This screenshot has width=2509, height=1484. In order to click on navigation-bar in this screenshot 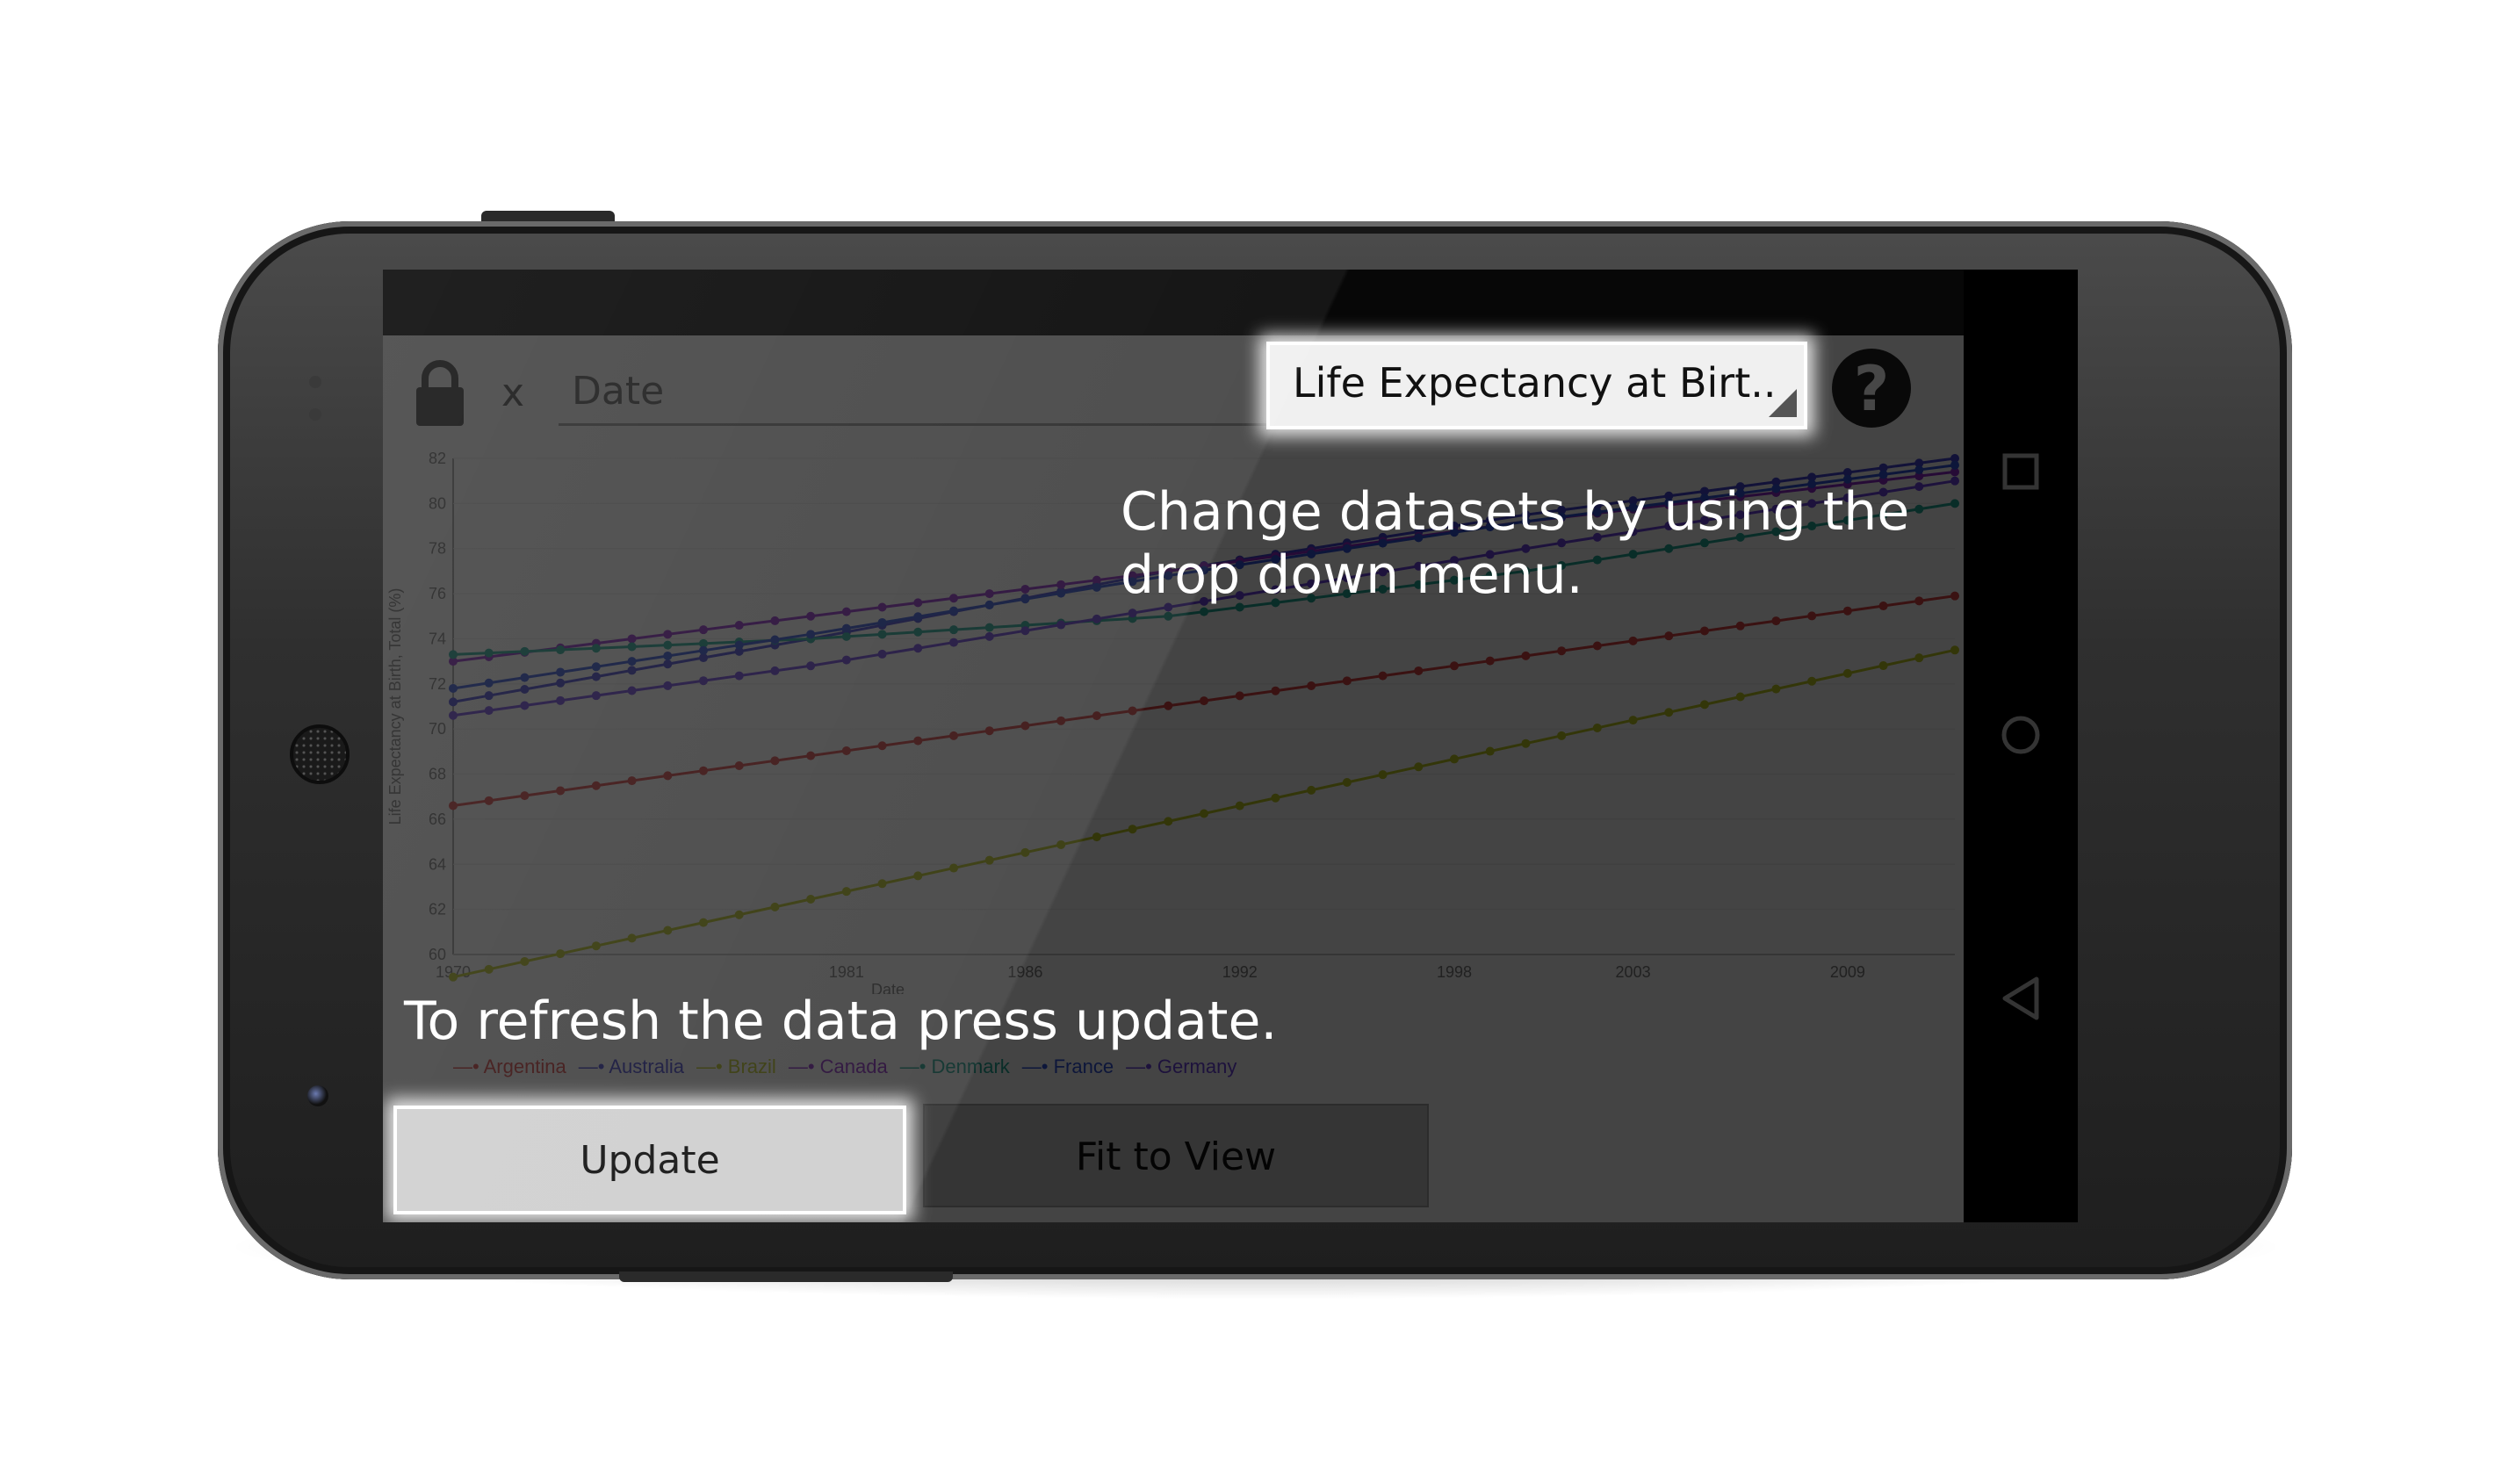, I will do `click(2021, 746)`.